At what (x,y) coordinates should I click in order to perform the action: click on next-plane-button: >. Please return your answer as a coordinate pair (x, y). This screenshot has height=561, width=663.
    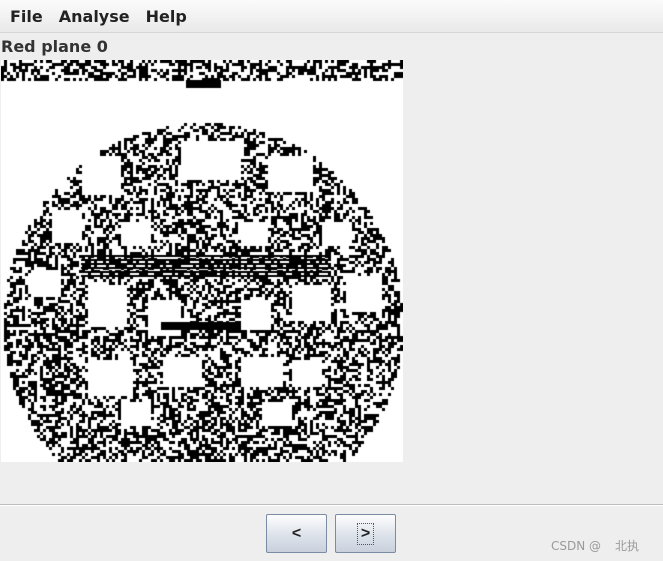
    Looking at the image, I should click on (365, 533).